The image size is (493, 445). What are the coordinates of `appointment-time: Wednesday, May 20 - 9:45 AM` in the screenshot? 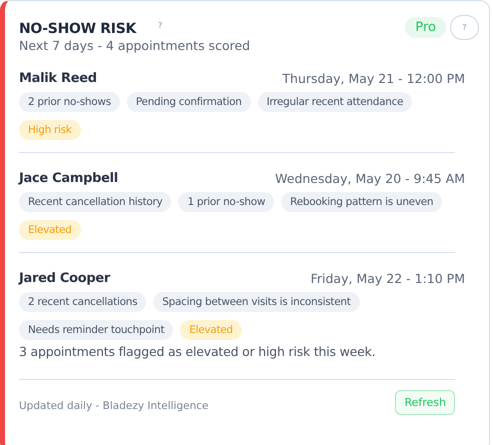 It's located at (370, 178).